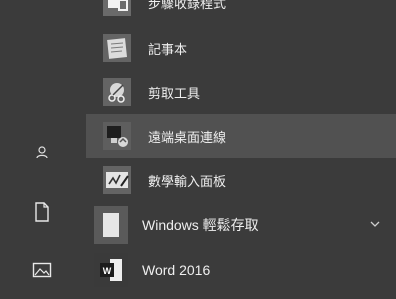 The width and height of the screenshot is (396, 299). What do you see at coordinates (42, 270) in the screenshot?
I see `pictures-icon` at bounding box center [42, 270].